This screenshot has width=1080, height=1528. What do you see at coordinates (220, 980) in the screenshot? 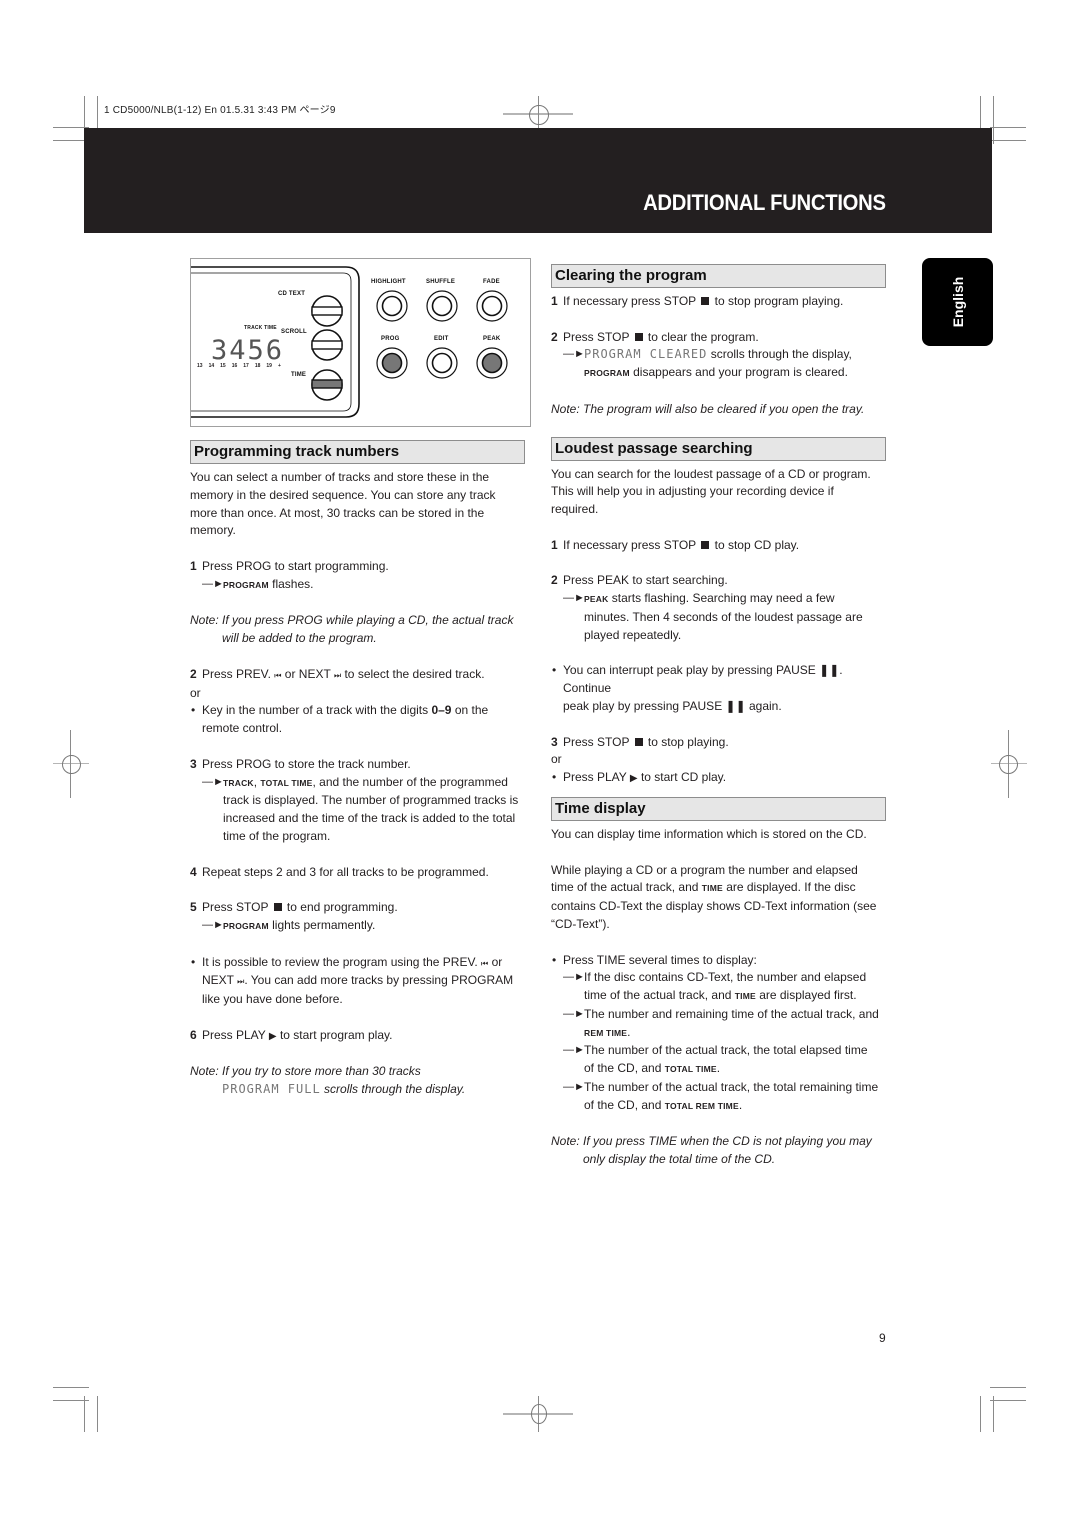
I see `bullet-text: NEXT` at bounding box center [220, 980].